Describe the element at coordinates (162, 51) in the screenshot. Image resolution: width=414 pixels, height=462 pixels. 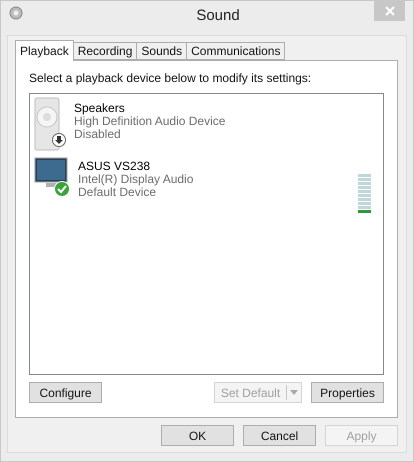
I see `tab: Sounds` at that location.